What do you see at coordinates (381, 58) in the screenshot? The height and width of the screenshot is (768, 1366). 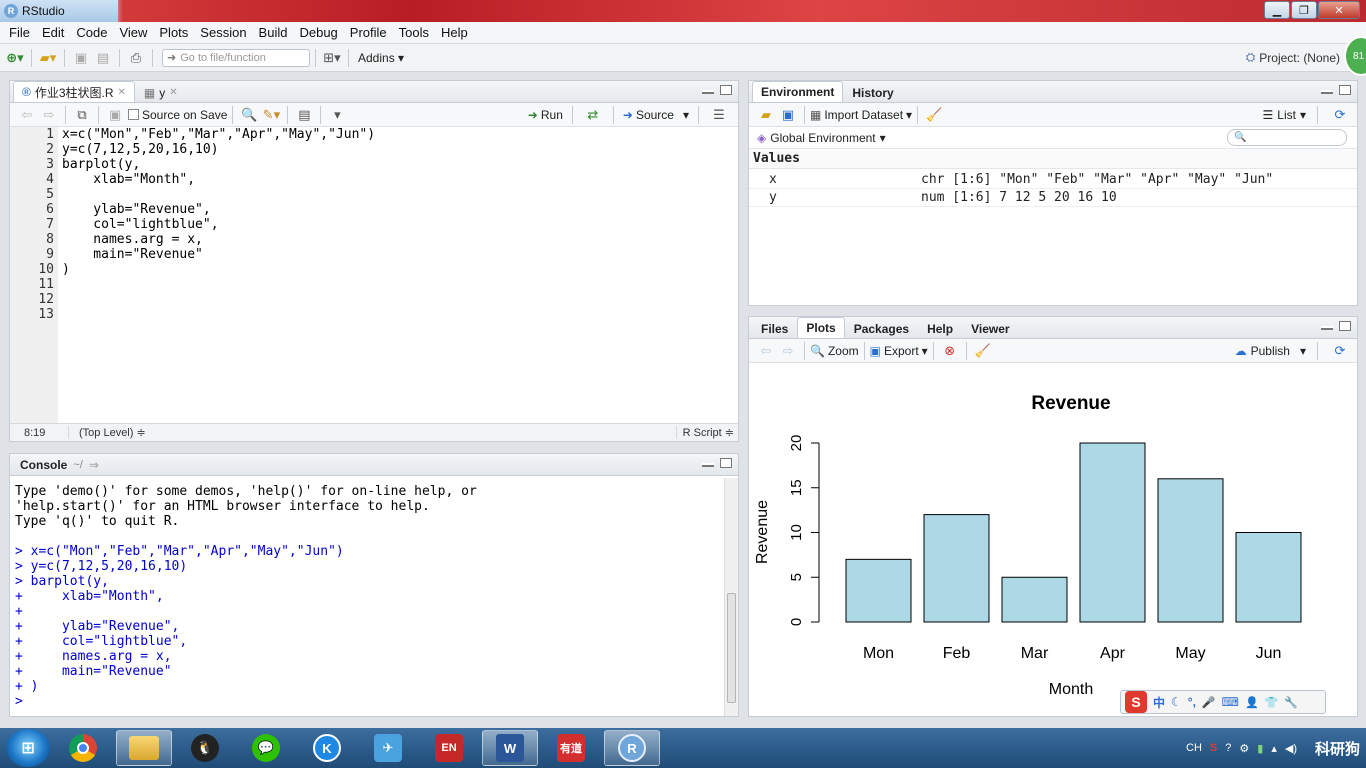 I see `addins-menu: Addins ▾` at bounding box center [381, 58].